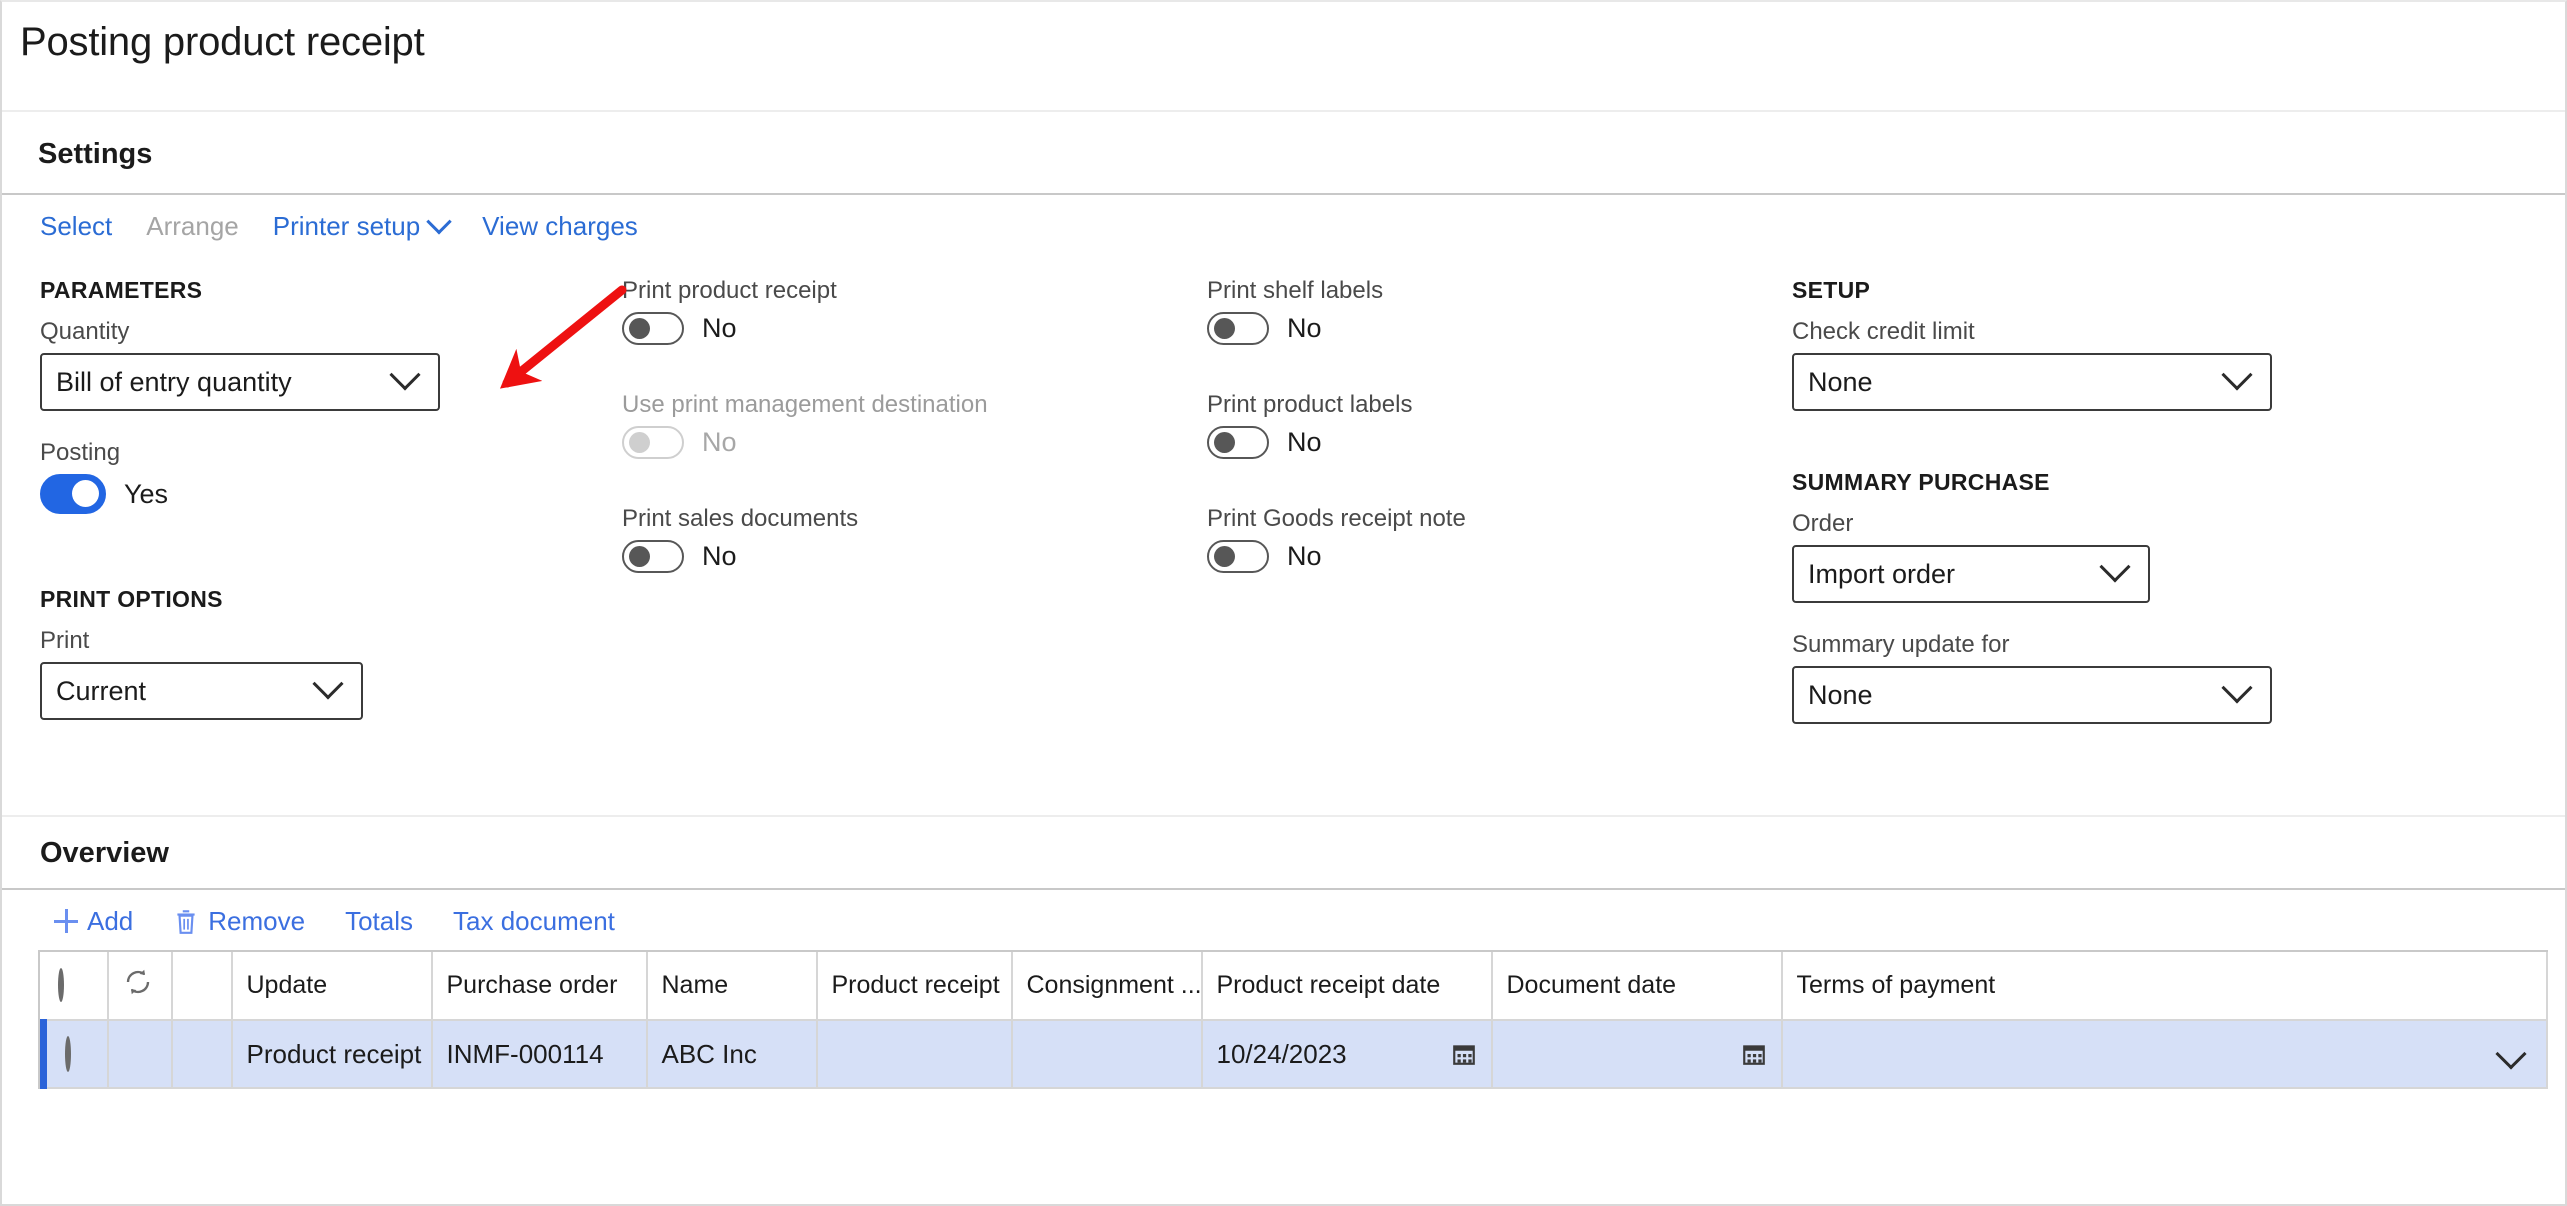 Image resolution: width=2567 pixels, height=1206 pixels. What do you see at coordinates (202, 1054) in the screenshot?
I see `row-spacer-cell` at bounding box center [202, 1054].